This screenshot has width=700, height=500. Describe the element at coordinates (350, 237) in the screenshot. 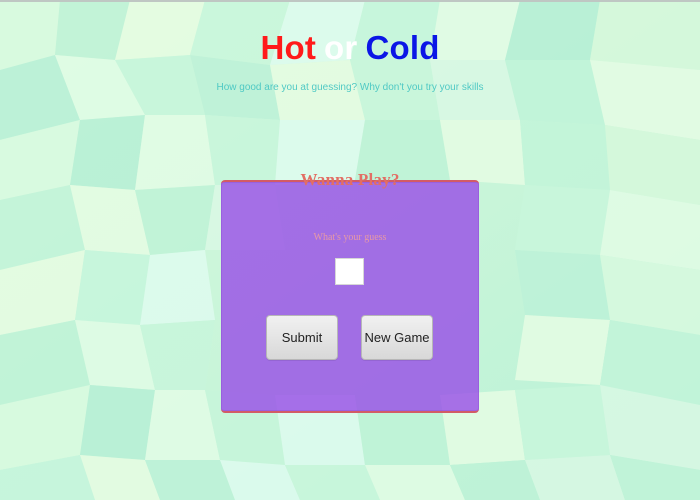

I see `guess-prompt: What's your guess` at that location.